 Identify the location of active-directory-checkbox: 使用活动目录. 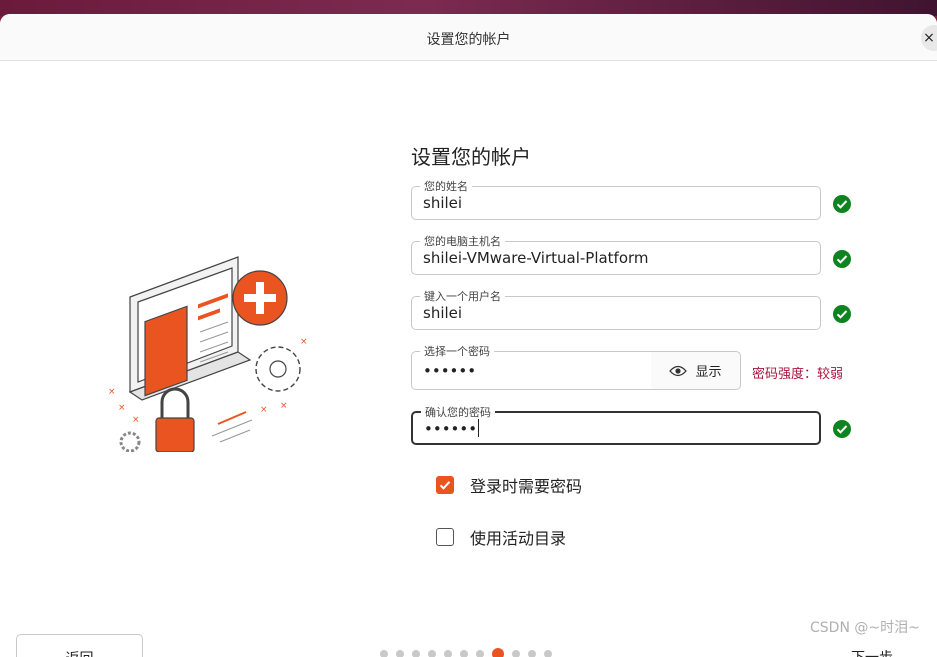
(501, 537).